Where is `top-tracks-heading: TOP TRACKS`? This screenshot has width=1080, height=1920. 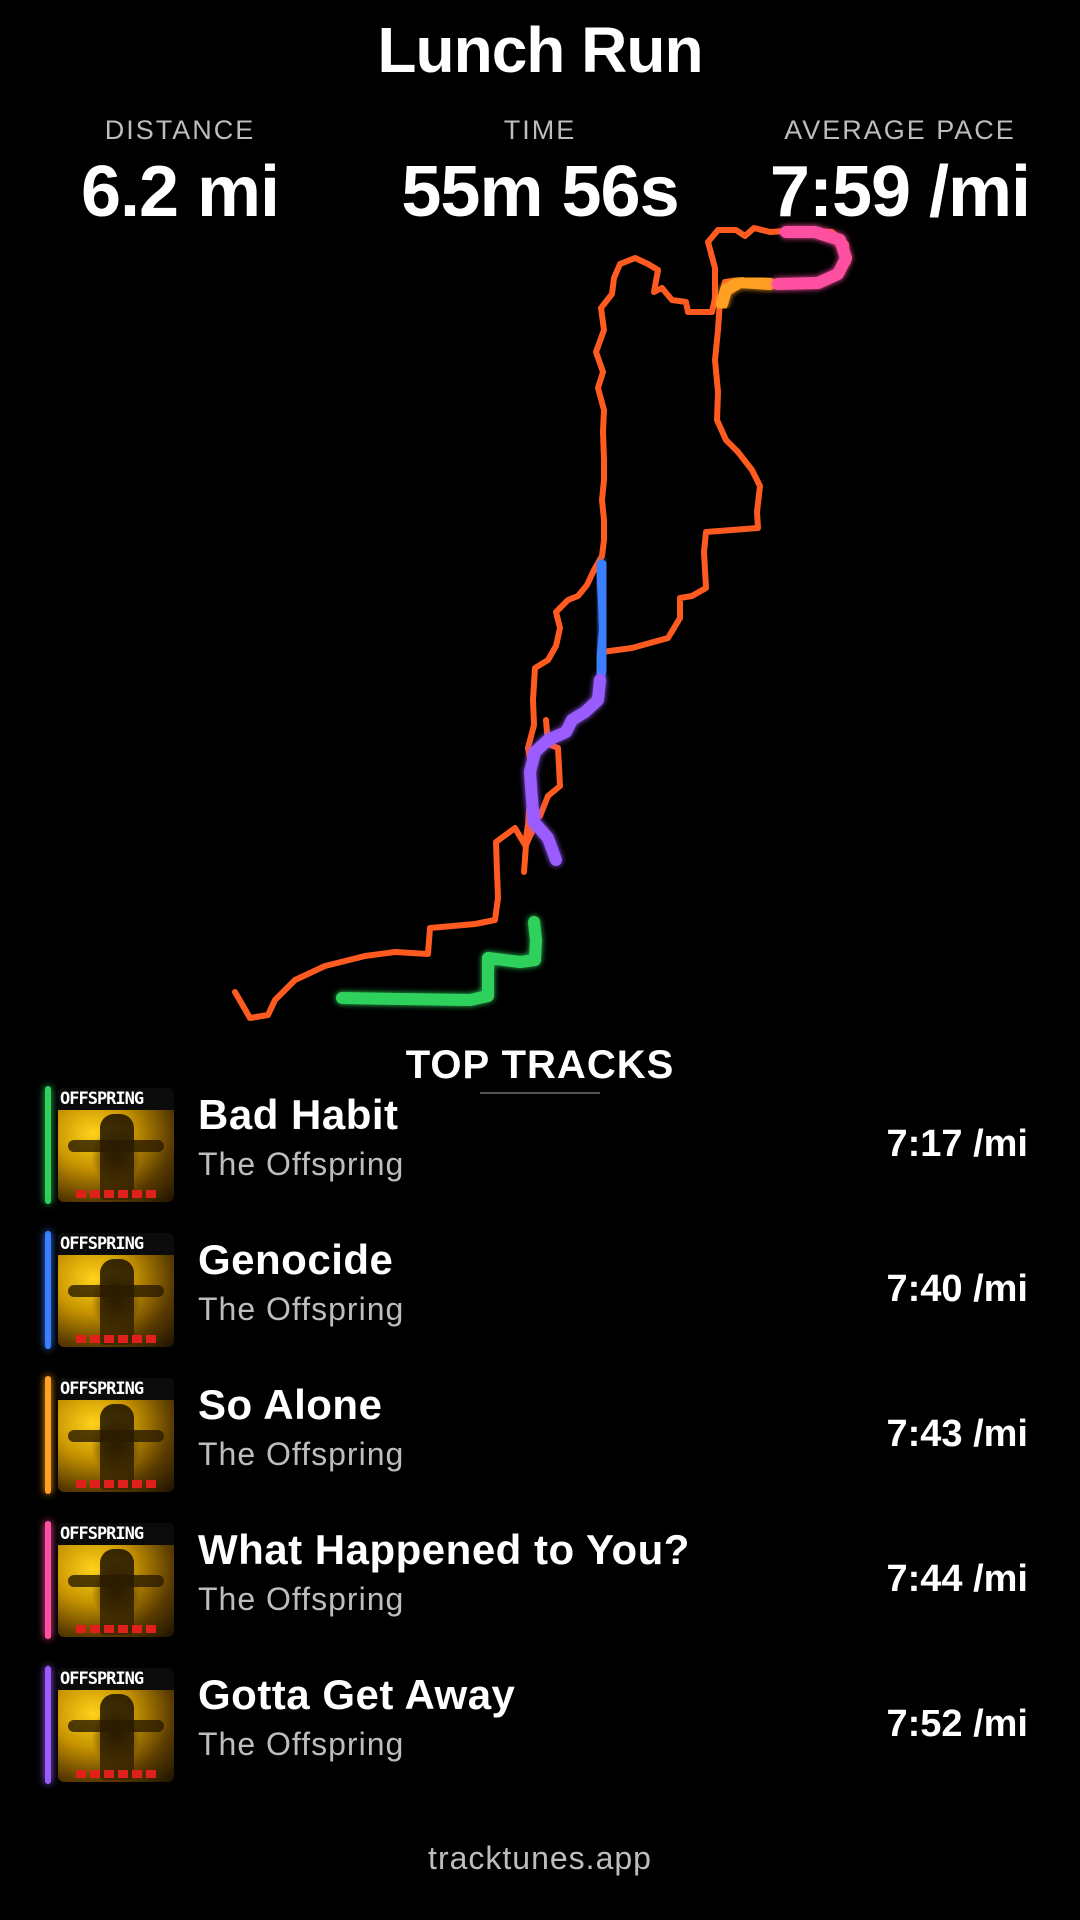
top-tracks-heading: TOP TRACKS is located at coordinates (540, 1065).